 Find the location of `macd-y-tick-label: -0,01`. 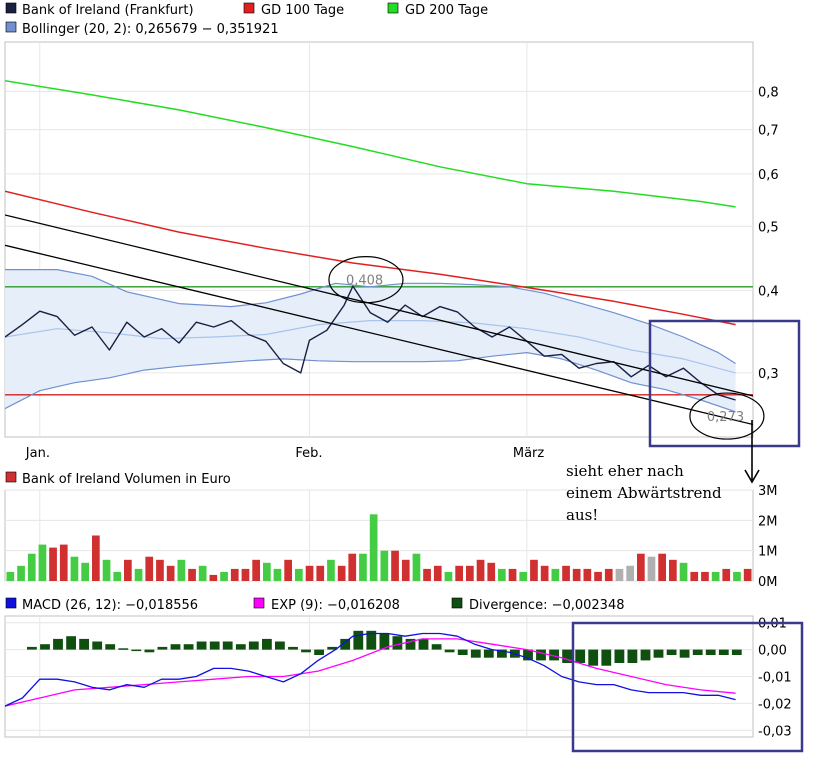

macd-y-tick-label: -0,01 is located at coordinates (775, 678).